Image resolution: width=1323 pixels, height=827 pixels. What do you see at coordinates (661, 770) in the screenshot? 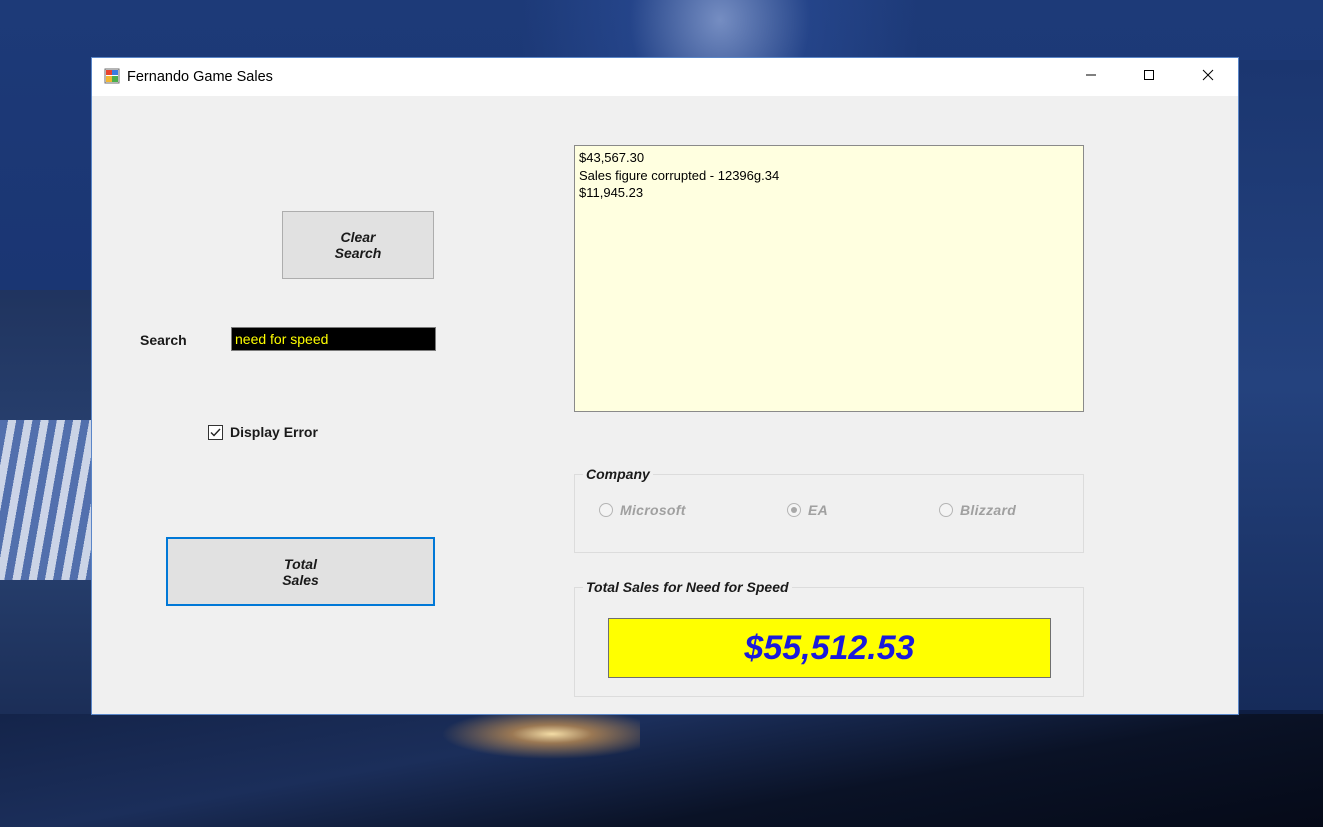
I see `wallpaper-ground` at bounding box center [661, 770].